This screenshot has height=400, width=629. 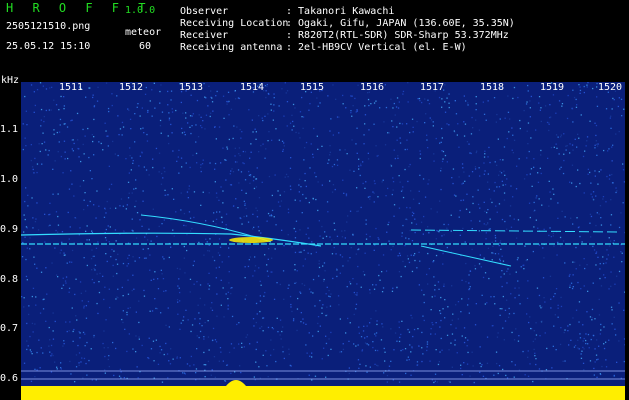 What do you see at coordinates (48, 26) in the screenshot?
I see `file-name: 2505121510.png` at bounding box center [48, 26].